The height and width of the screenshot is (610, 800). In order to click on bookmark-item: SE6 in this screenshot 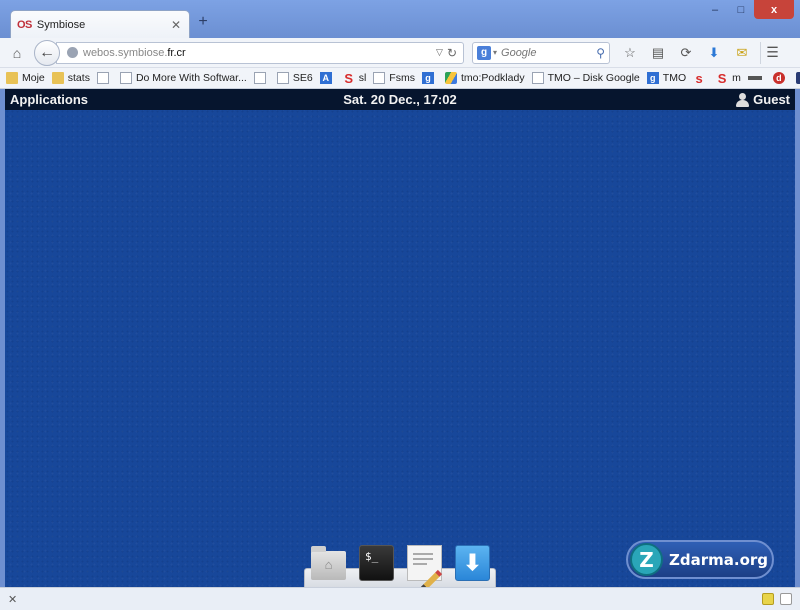, I will do `click(294, 78)`.